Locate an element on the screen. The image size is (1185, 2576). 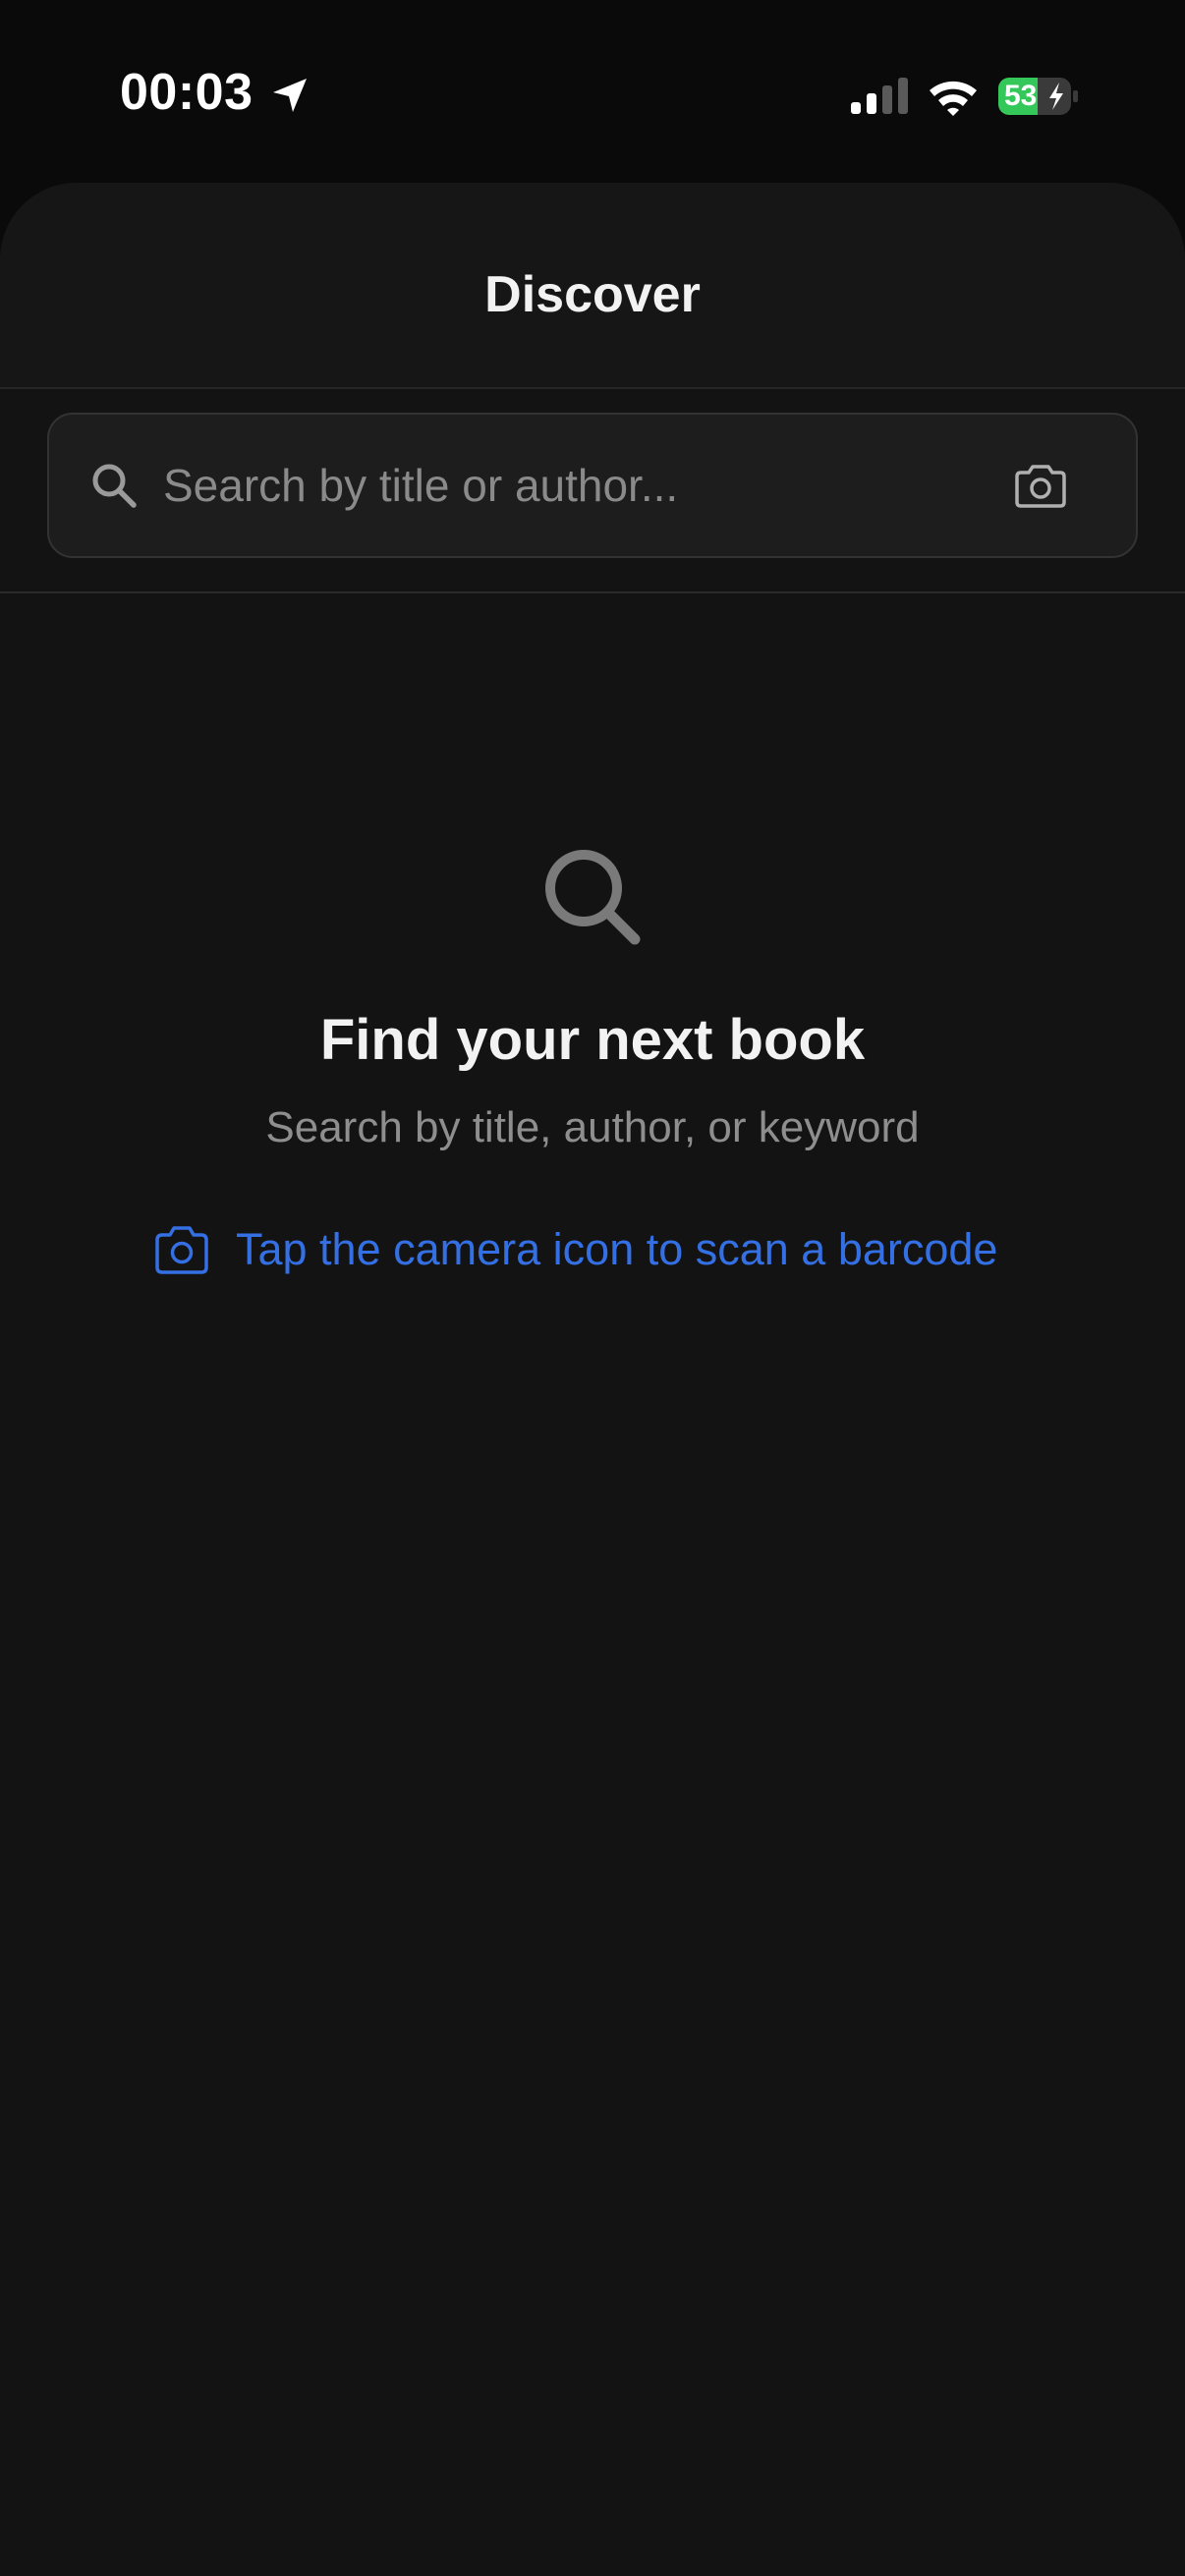
empty-state-title: Find your next book is located at coordinates (592, 1040).